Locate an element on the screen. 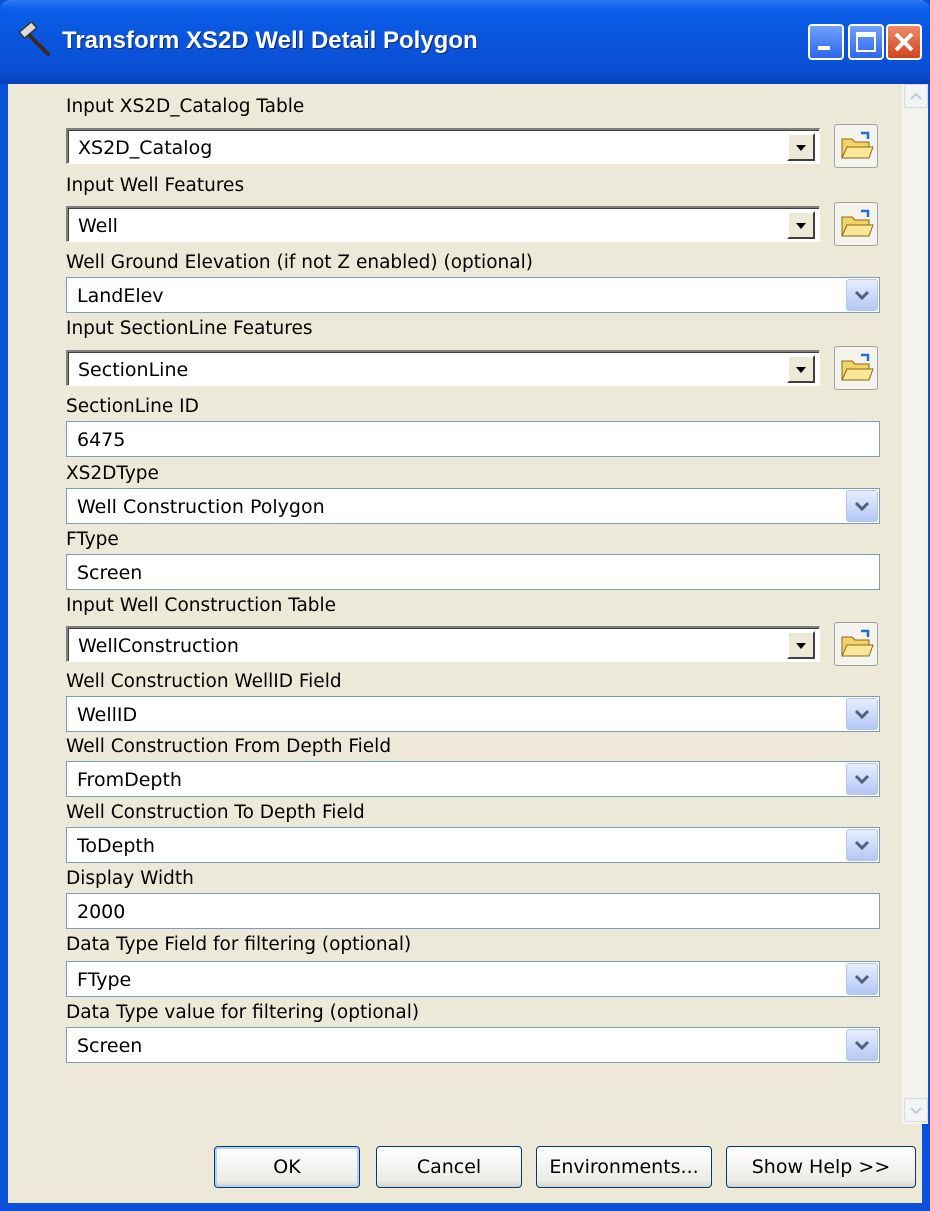 The image size is (930, 1211). field-value: WellConstruction is located at coordinates (158, 646).